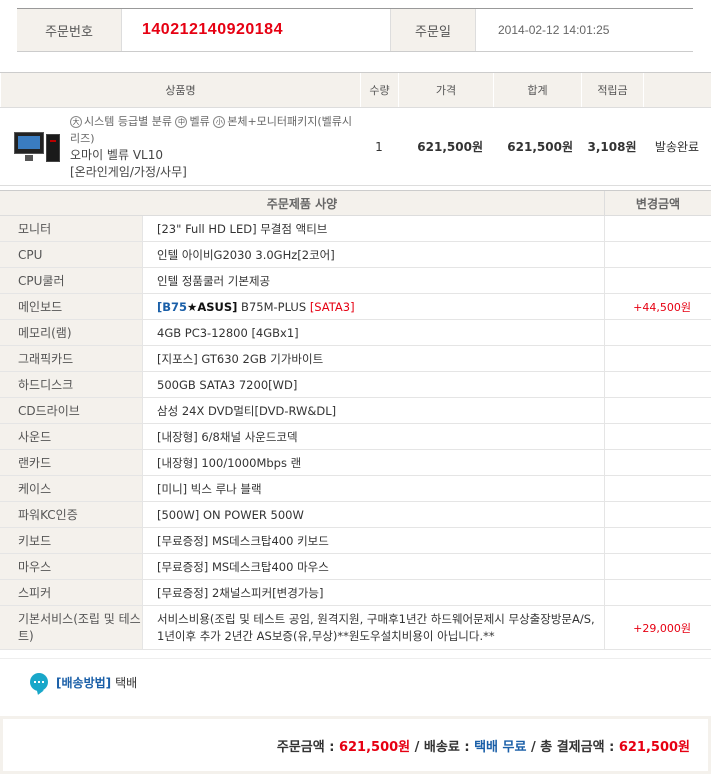  I want to click on spec-value: 4GB PC3-12800 [4GBx1], so click(373, 332).